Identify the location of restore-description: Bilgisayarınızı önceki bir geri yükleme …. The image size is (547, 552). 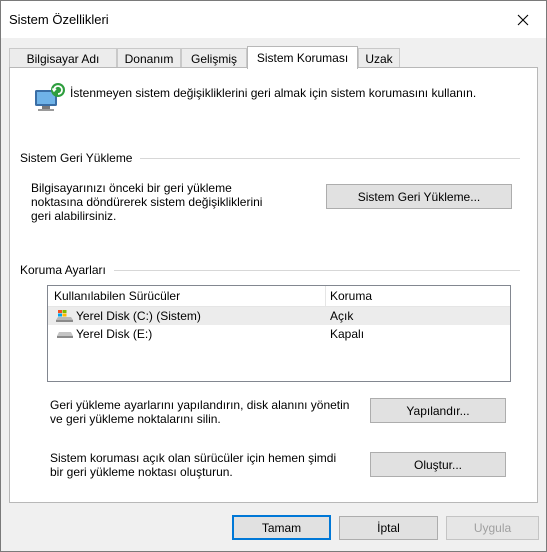
(147, 202).